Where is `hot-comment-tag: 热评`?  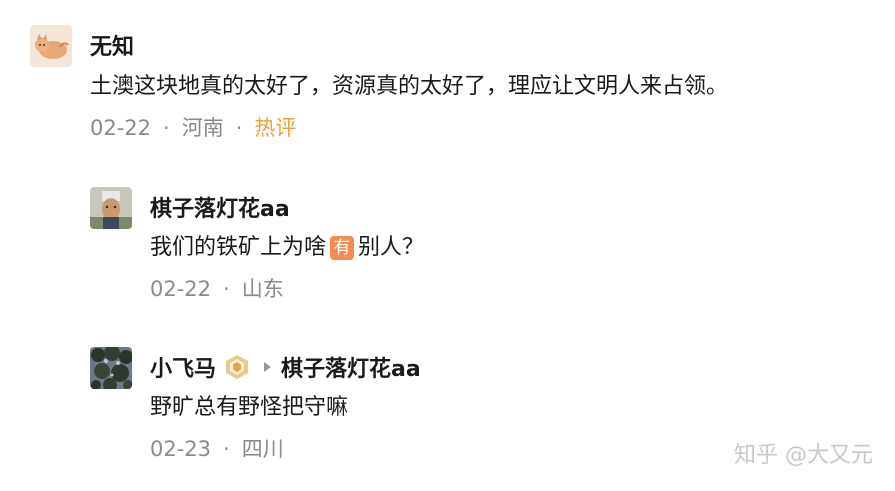 hot-comment-tag: 热评 is located at coordinates (275, 128).